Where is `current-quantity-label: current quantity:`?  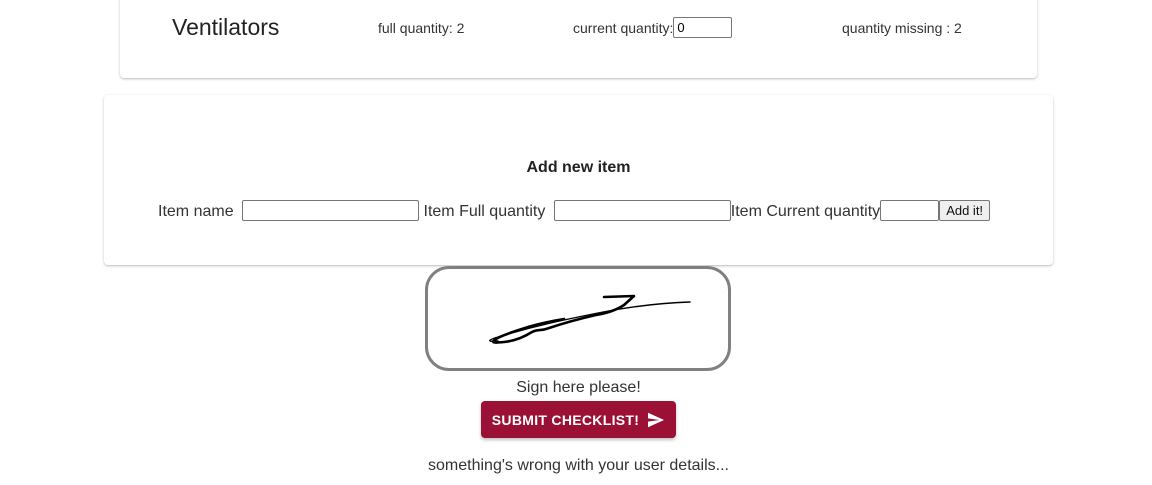 current-quantity-label: current quantity: is located at coordinates (623, 28).